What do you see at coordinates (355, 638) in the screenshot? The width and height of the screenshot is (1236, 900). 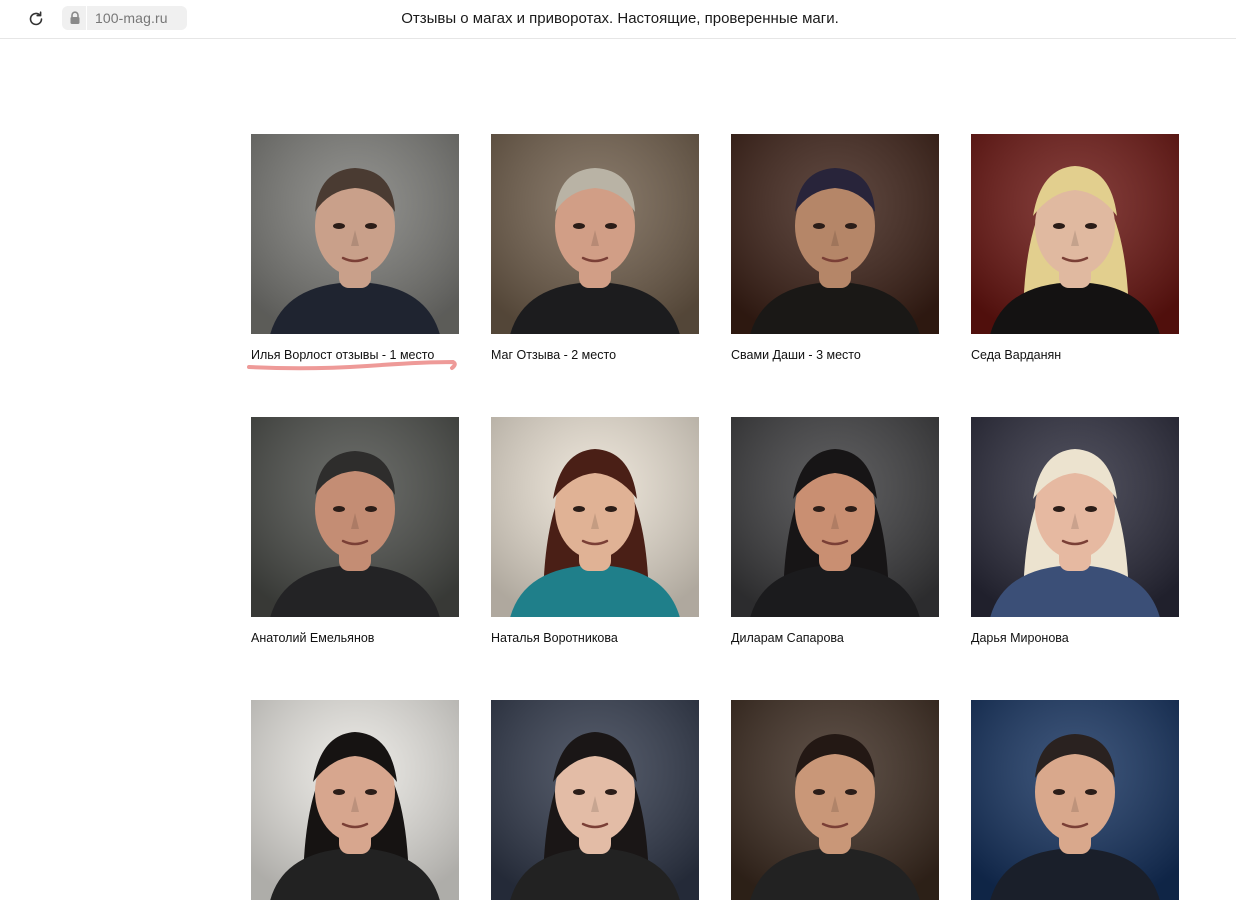 I see `magician-name-link: Анатолий Емельянов` at bounding box center [355, 638].